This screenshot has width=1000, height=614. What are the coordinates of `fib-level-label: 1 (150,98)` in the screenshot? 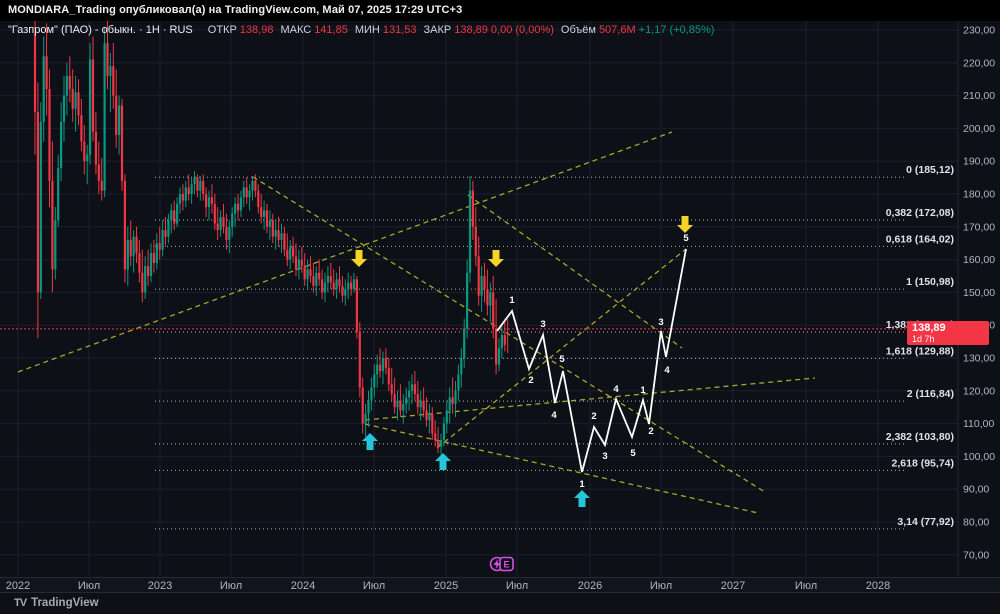 It's located at (930, 282).